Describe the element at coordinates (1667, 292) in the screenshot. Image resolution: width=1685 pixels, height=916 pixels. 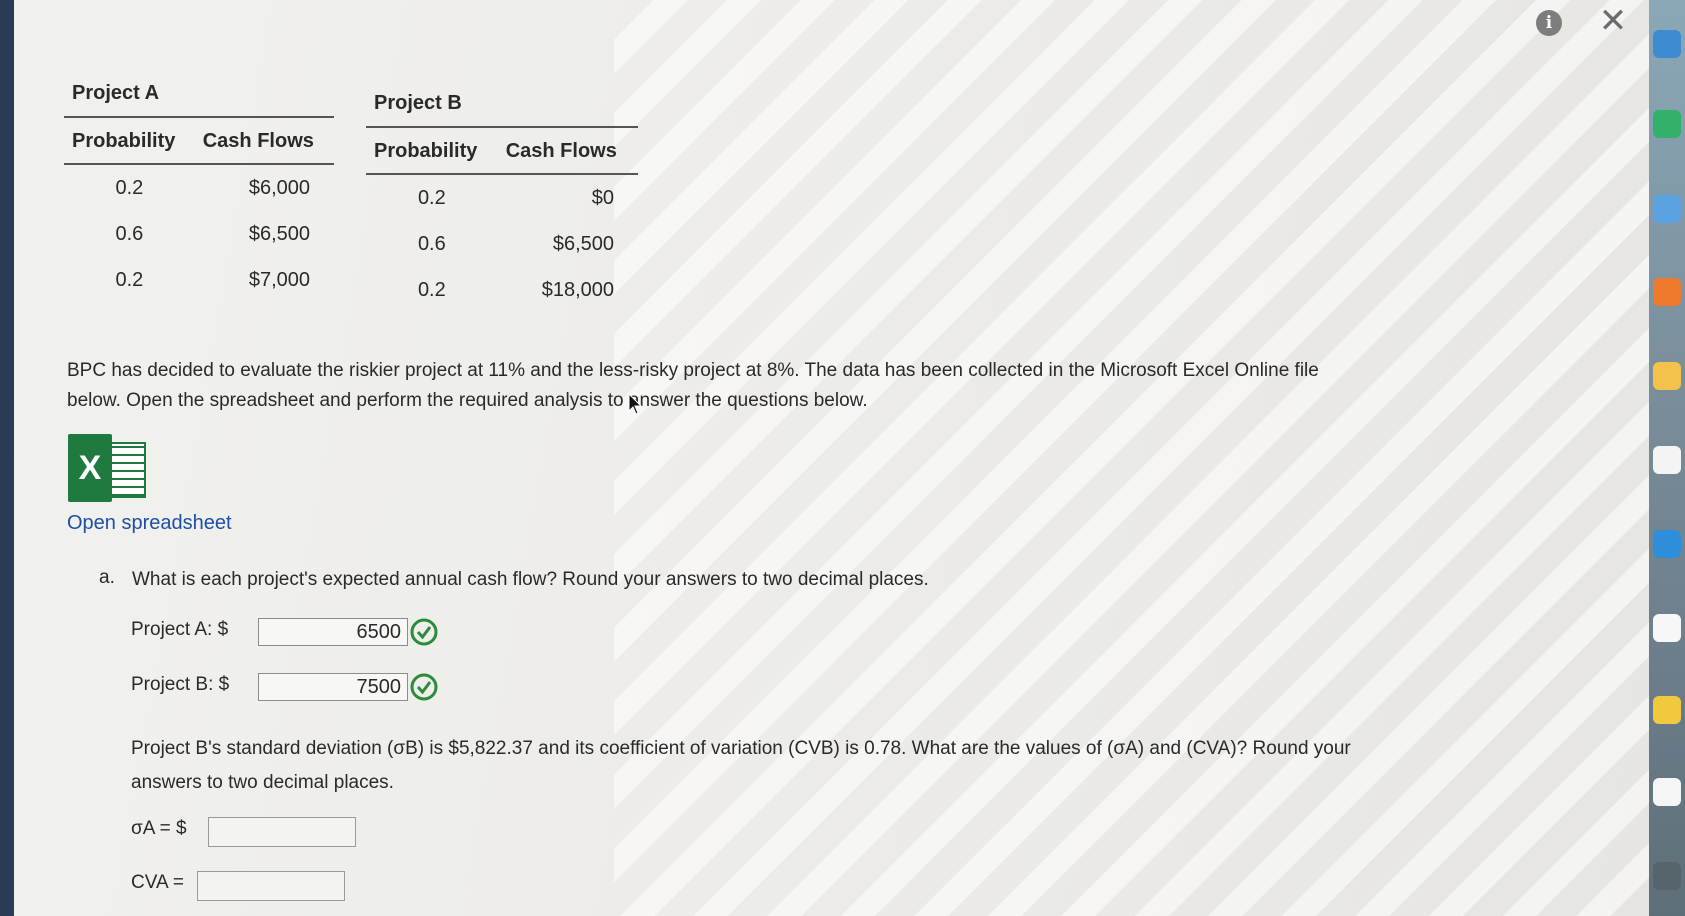
I see `rss-icon` at that location.